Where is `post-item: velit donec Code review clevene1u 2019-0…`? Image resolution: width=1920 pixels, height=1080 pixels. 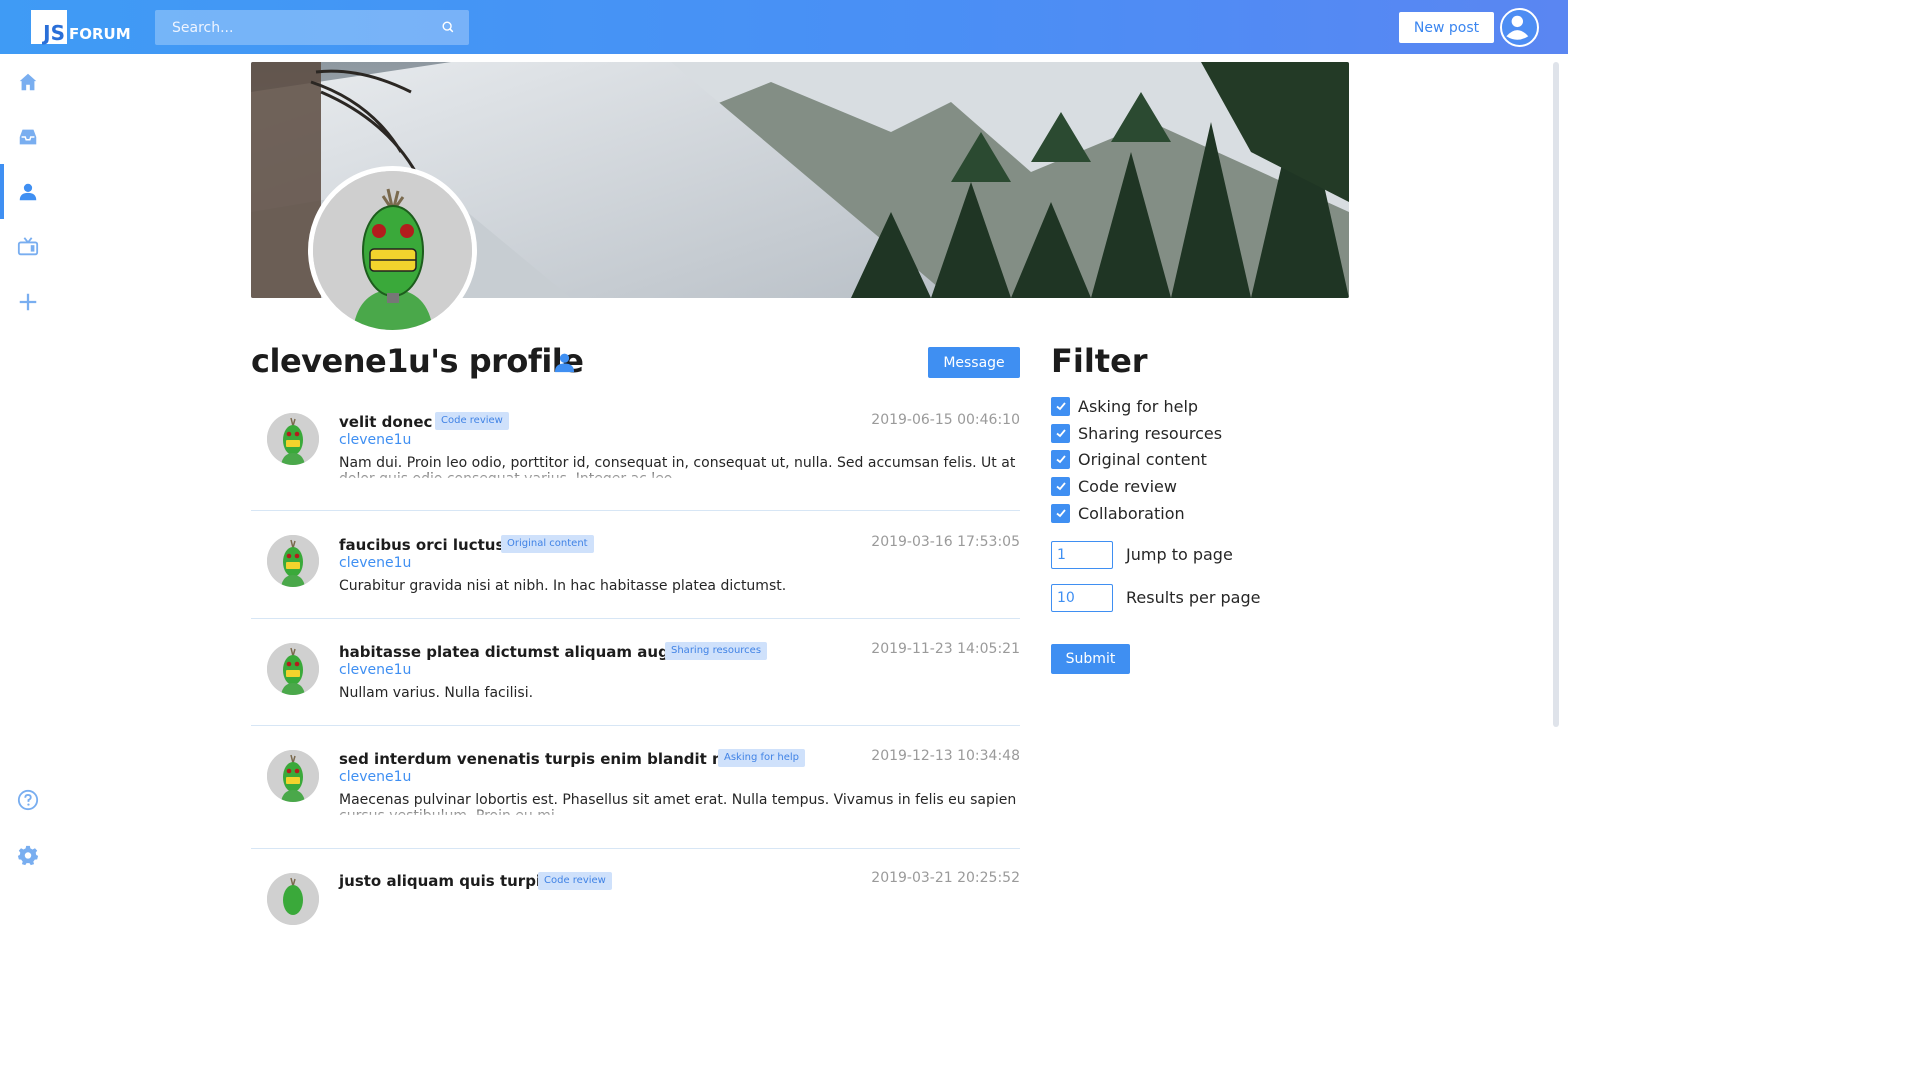 post-item: velit donec Code review clevene1u 2019-0… is located at coordinates (635, 454).